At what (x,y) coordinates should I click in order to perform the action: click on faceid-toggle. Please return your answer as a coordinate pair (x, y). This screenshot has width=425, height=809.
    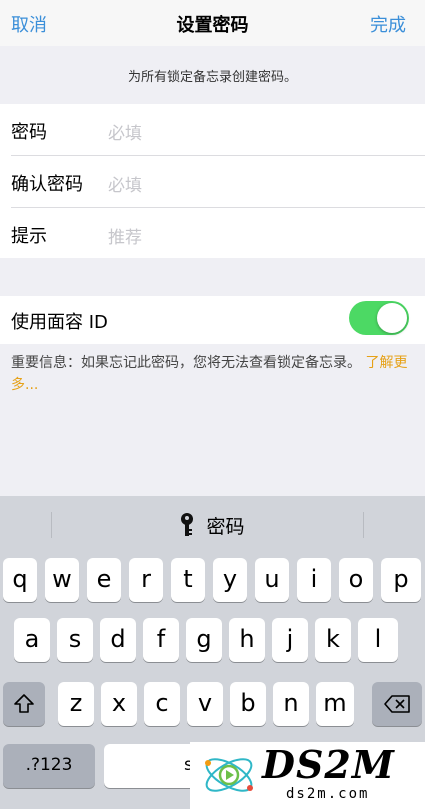
    Looking at the image, I should click on (379, 318).